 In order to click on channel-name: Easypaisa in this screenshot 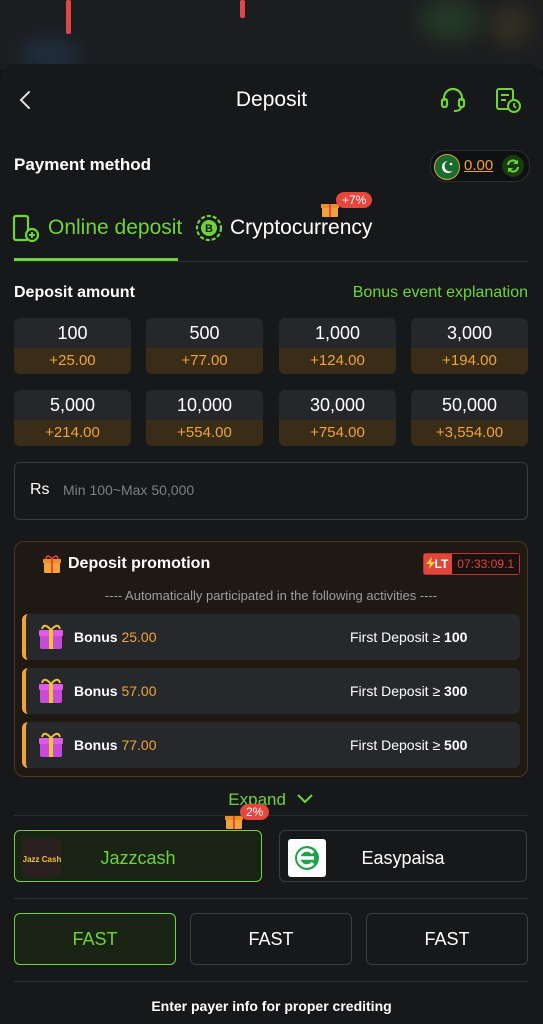, I will do `click(403, 858)`.